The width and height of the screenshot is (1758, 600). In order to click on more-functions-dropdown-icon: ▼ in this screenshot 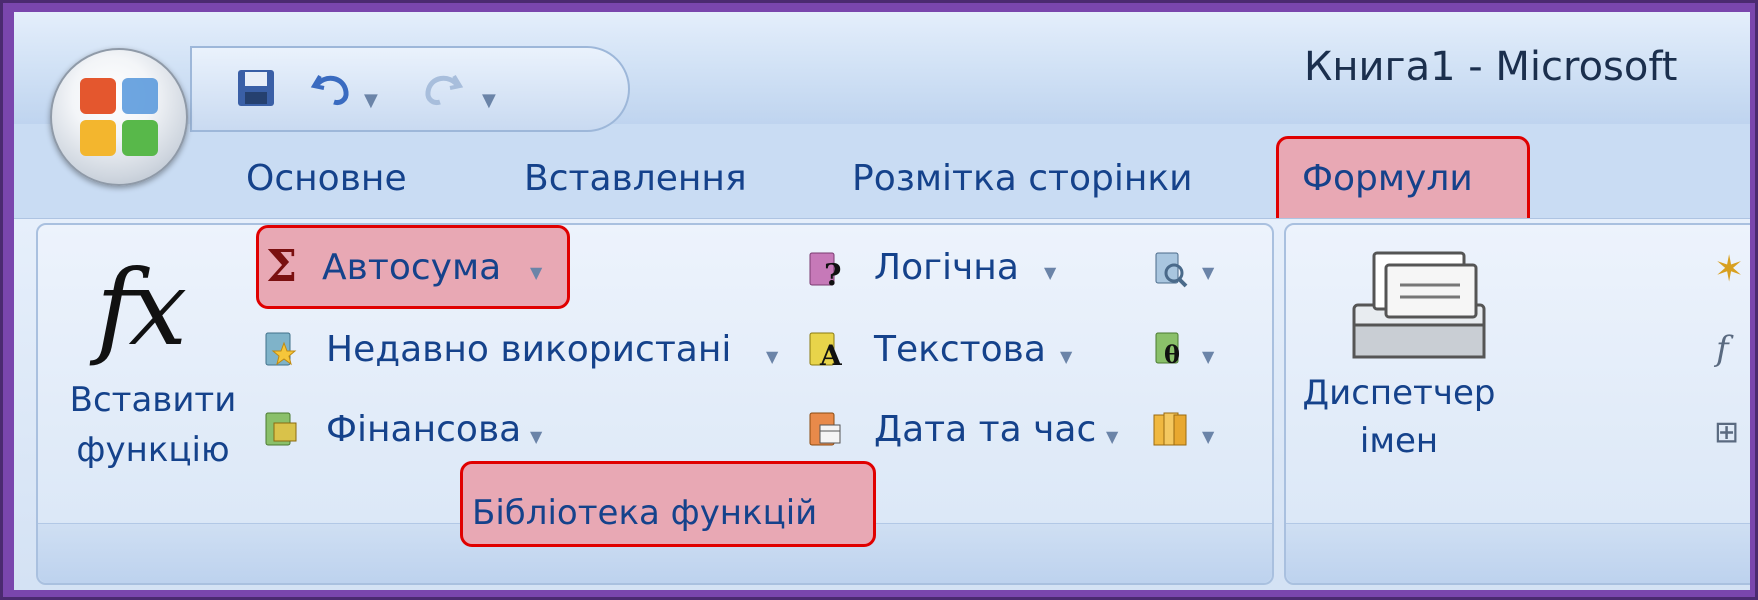, I will do `click(1208, 436)`.